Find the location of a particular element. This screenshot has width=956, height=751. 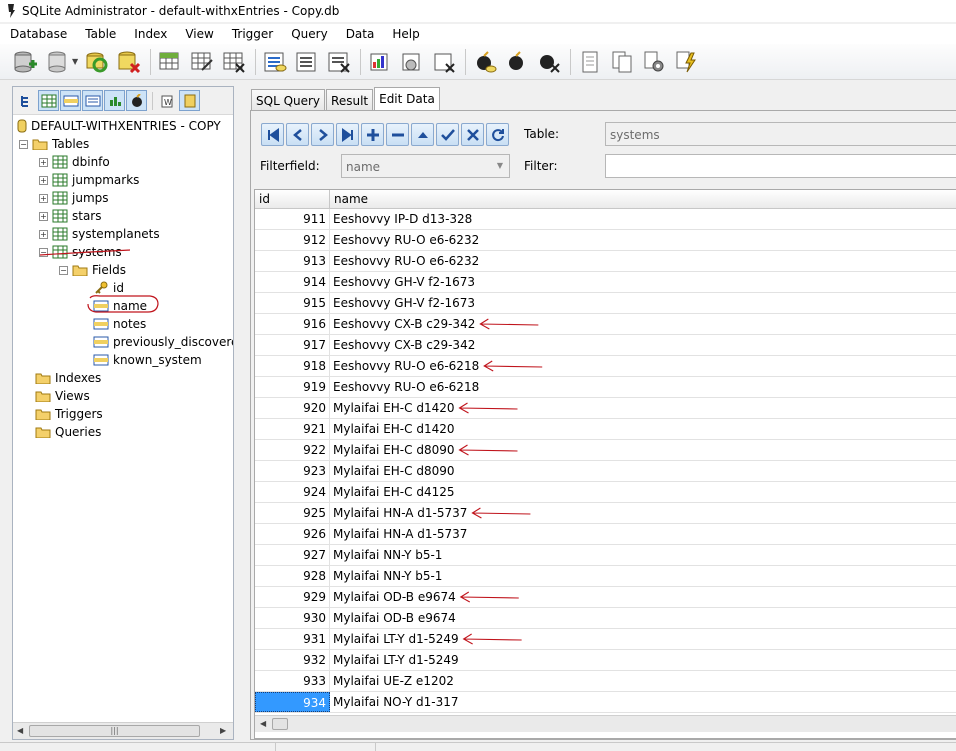

table-row: 917 Eeshovvy CX-B c29-342 is located at coordinates (605, 345).